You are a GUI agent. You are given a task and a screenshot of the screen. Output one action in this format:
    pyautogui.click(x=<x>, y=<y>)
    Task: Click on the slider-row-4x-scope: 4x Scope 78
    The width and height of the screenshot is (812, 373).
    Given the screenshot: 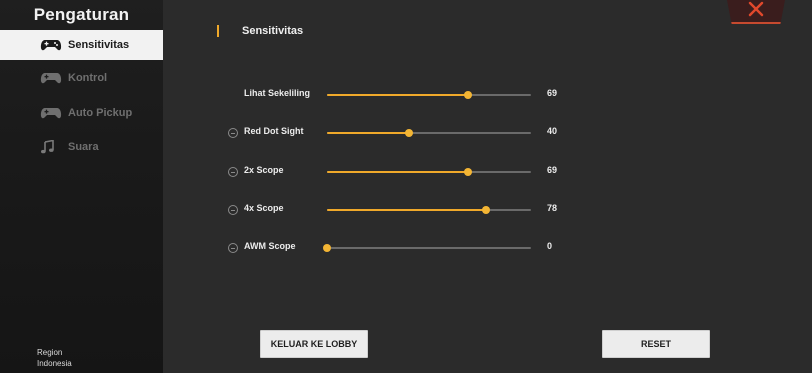 What is the action you would take?
    pyautogui.click(x=406, y=211)
    